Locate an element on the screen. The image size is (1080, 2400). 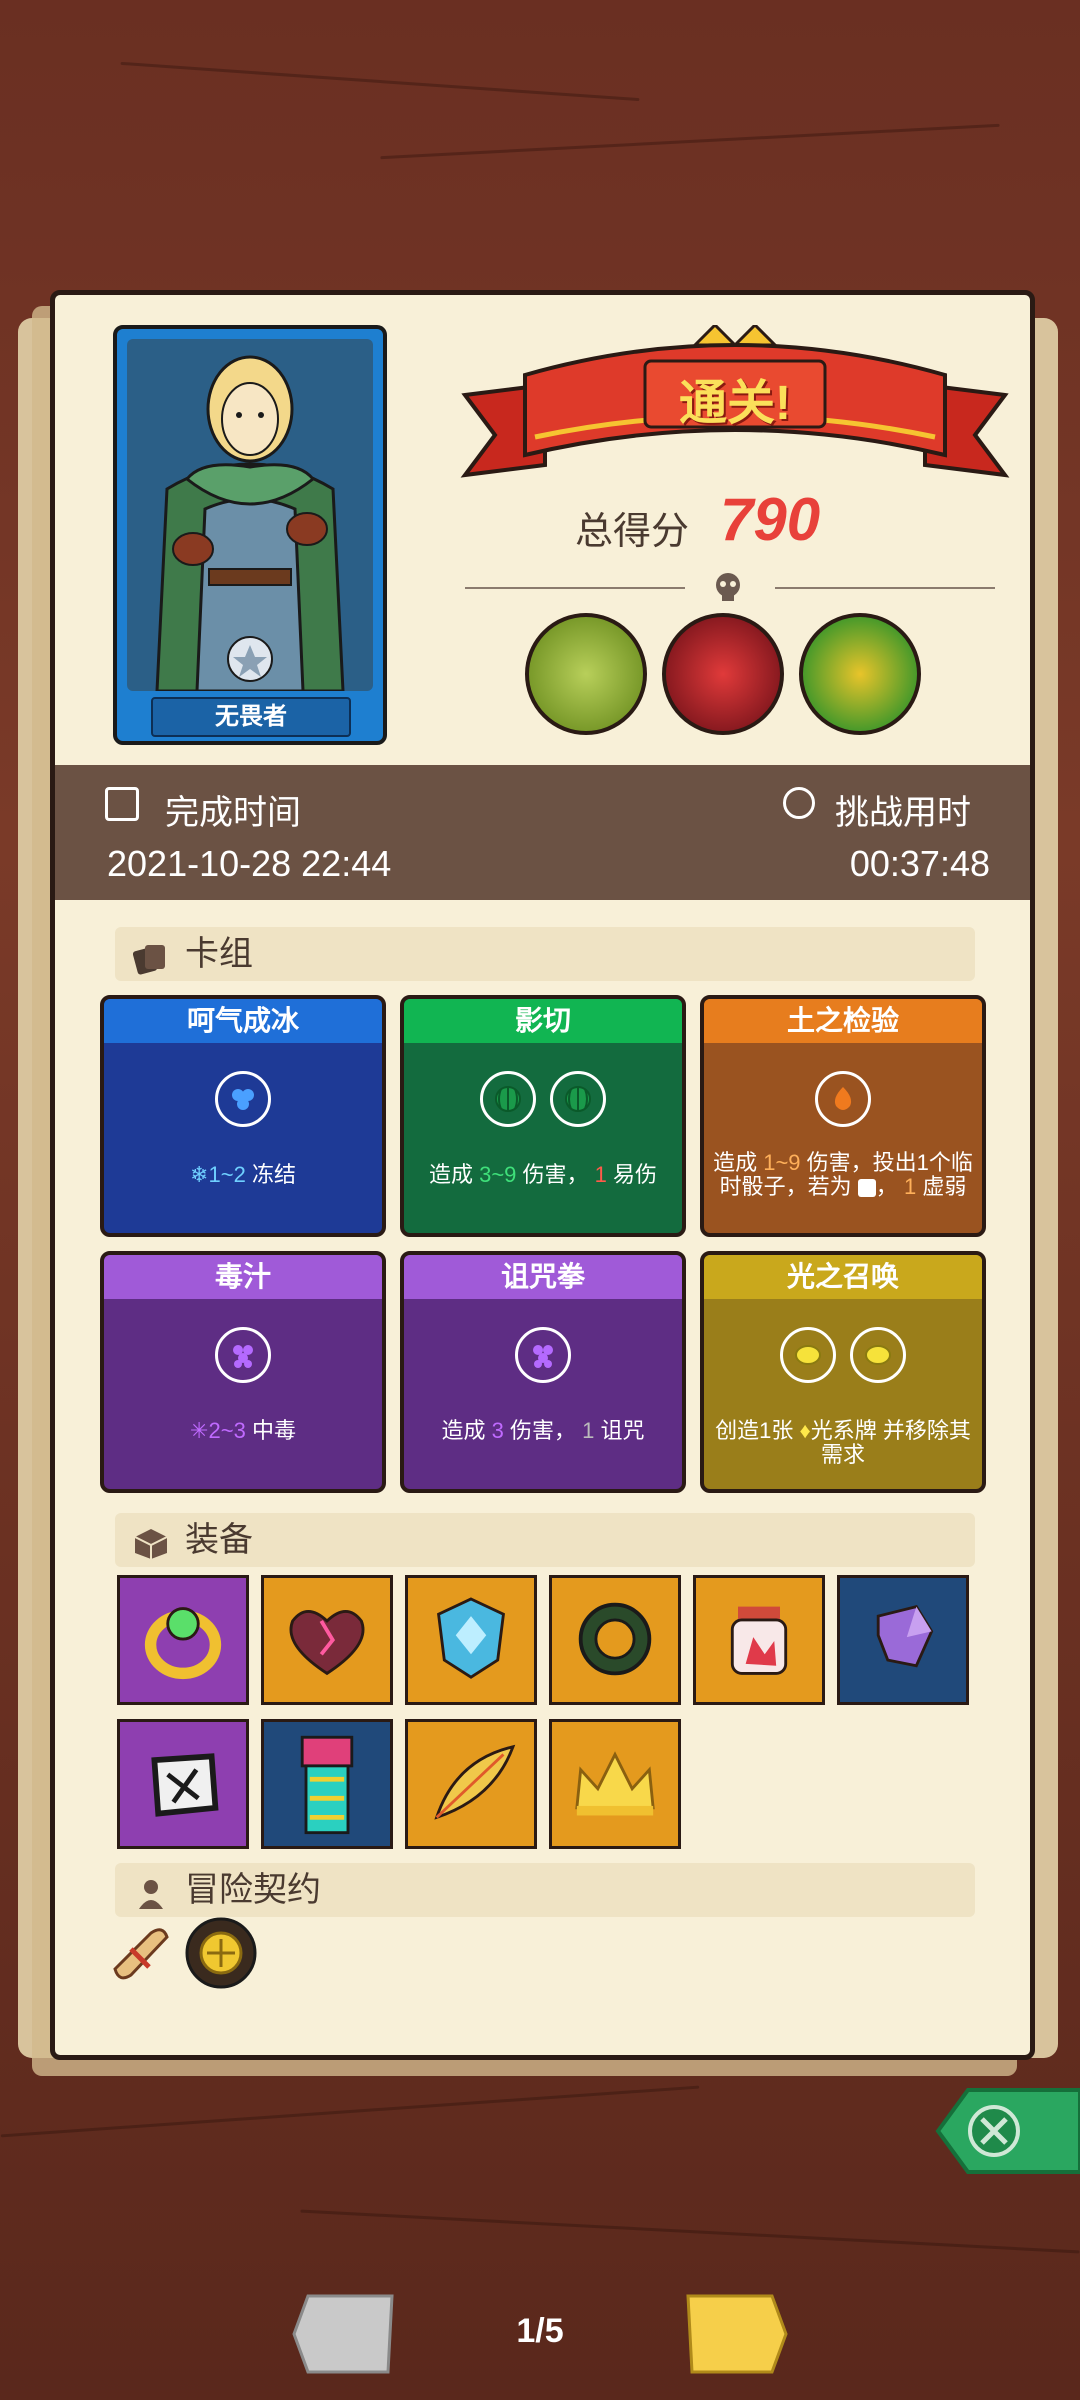
card-poison-juice: 毒汁 ✳2~3 中毒 is located at coordinates (243, 1372).